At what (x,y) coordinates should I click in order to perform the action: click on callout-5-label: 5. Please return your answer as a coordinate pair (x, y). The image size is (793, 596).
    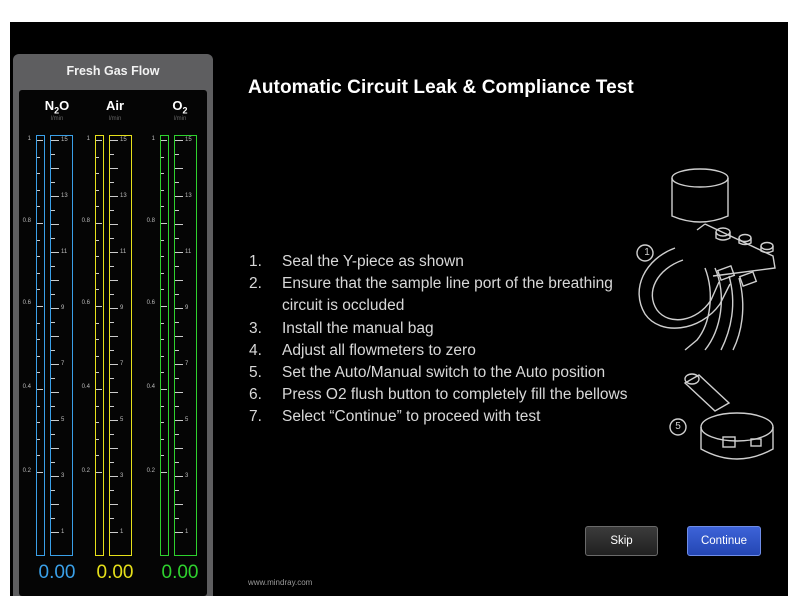
    Looking at the image, I should click on (678, 426).